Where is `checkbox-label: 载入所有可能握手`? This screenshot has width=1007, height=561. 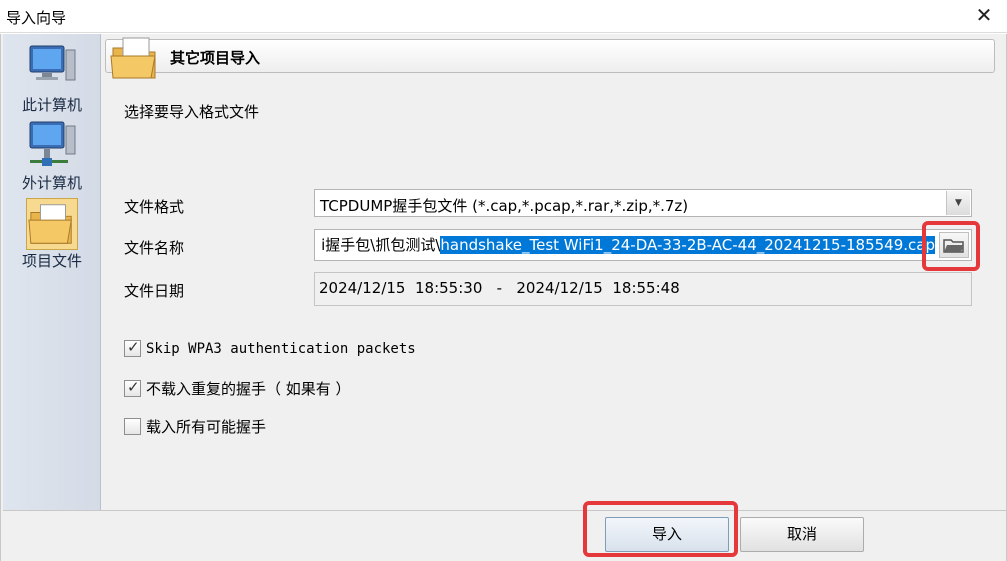 checkbox-label: 载入所有可能握手 is located at coordinates (206, 427).